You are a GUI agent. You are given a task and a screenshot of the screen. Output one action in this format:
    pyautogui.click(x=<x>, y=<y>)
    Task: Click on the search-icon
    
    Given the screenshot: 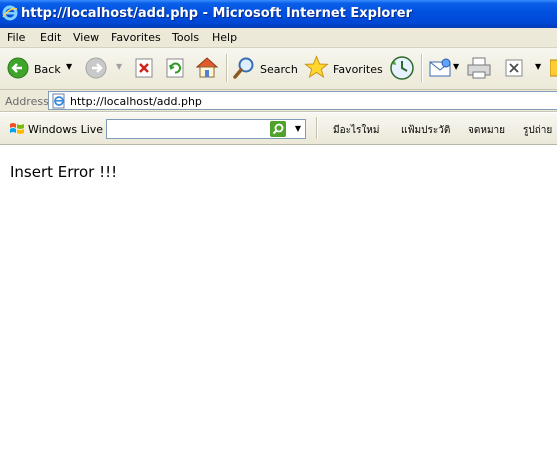 What is the action you would take?
    pyautogui.click(x=244, y=68)
    